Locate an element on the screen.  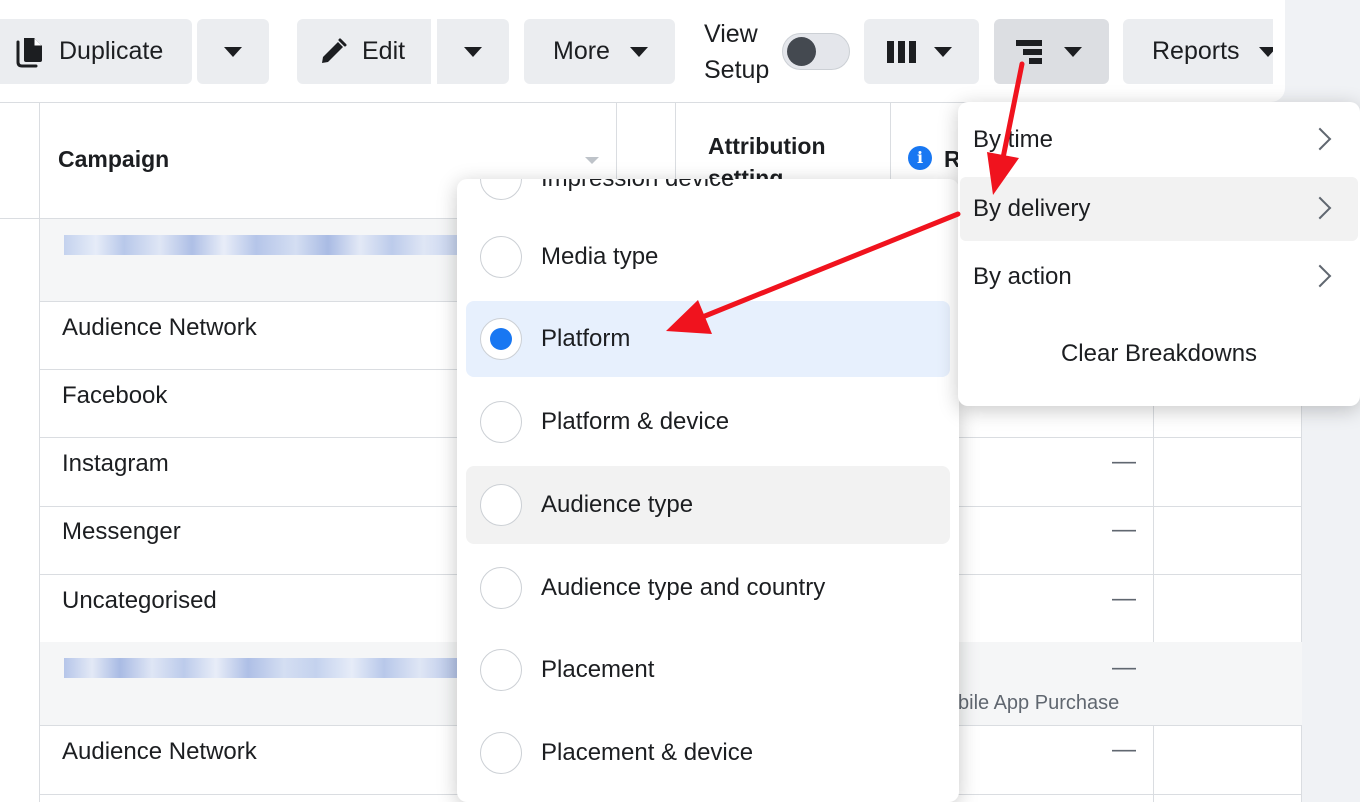
info-icon: i is located at coordinates (920, 158).